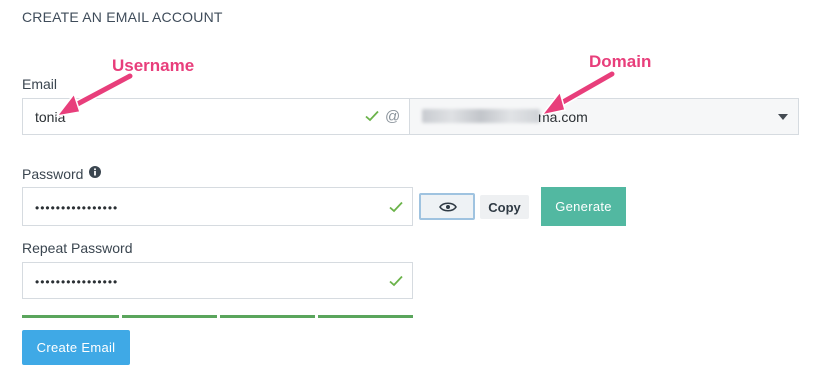 The height and width of the screenshot is (381, 825). What do you see at coordinates (94, 95) in the screenshot?
I see `username-arrow-icon` at bounding box center [94, 95].